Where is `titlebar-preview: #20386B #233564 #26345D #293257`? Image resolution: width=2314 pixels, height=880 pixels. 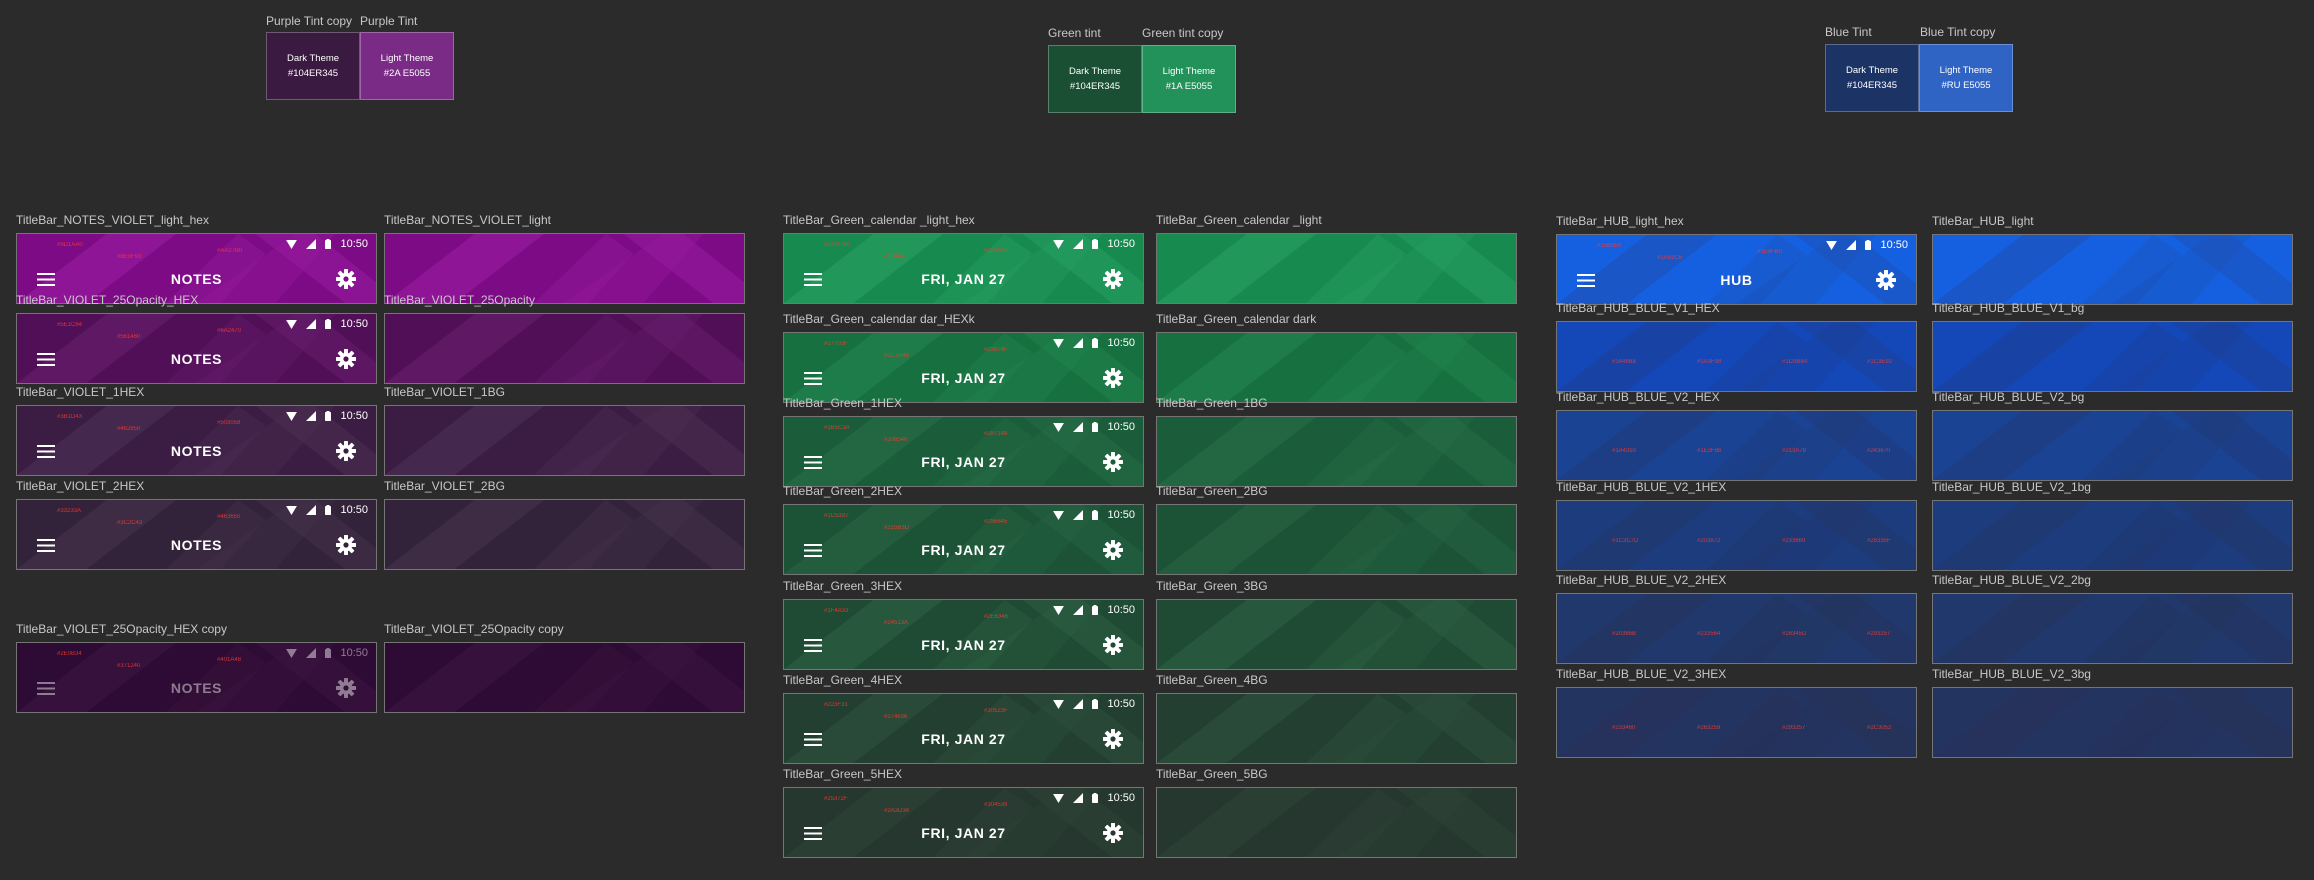
titlebar-preview: #20386B #233564 #26345D #293257 is located at coordinates (1736, 628).